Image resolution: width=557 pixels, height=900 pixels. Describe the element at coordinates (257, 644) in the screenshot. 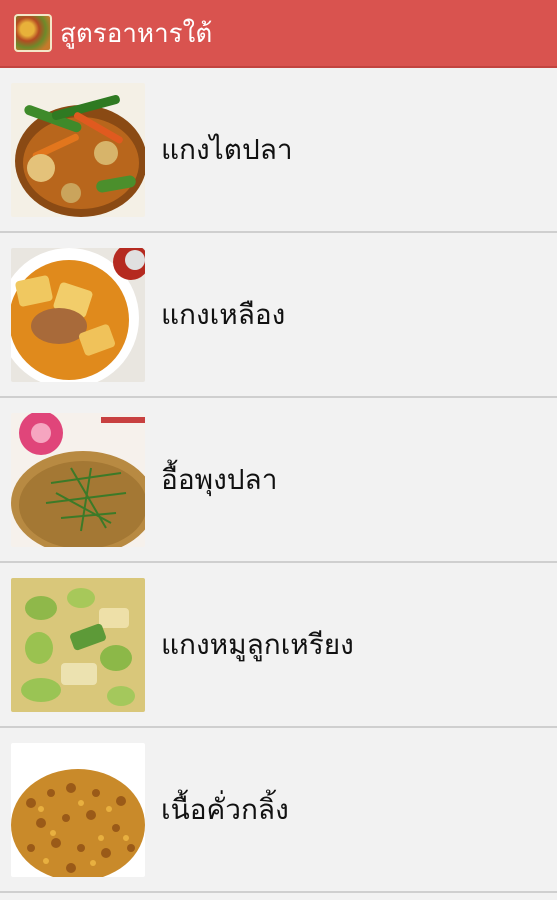

I see `recipe-name: แกงหมูลูกเหรียง` at that location.